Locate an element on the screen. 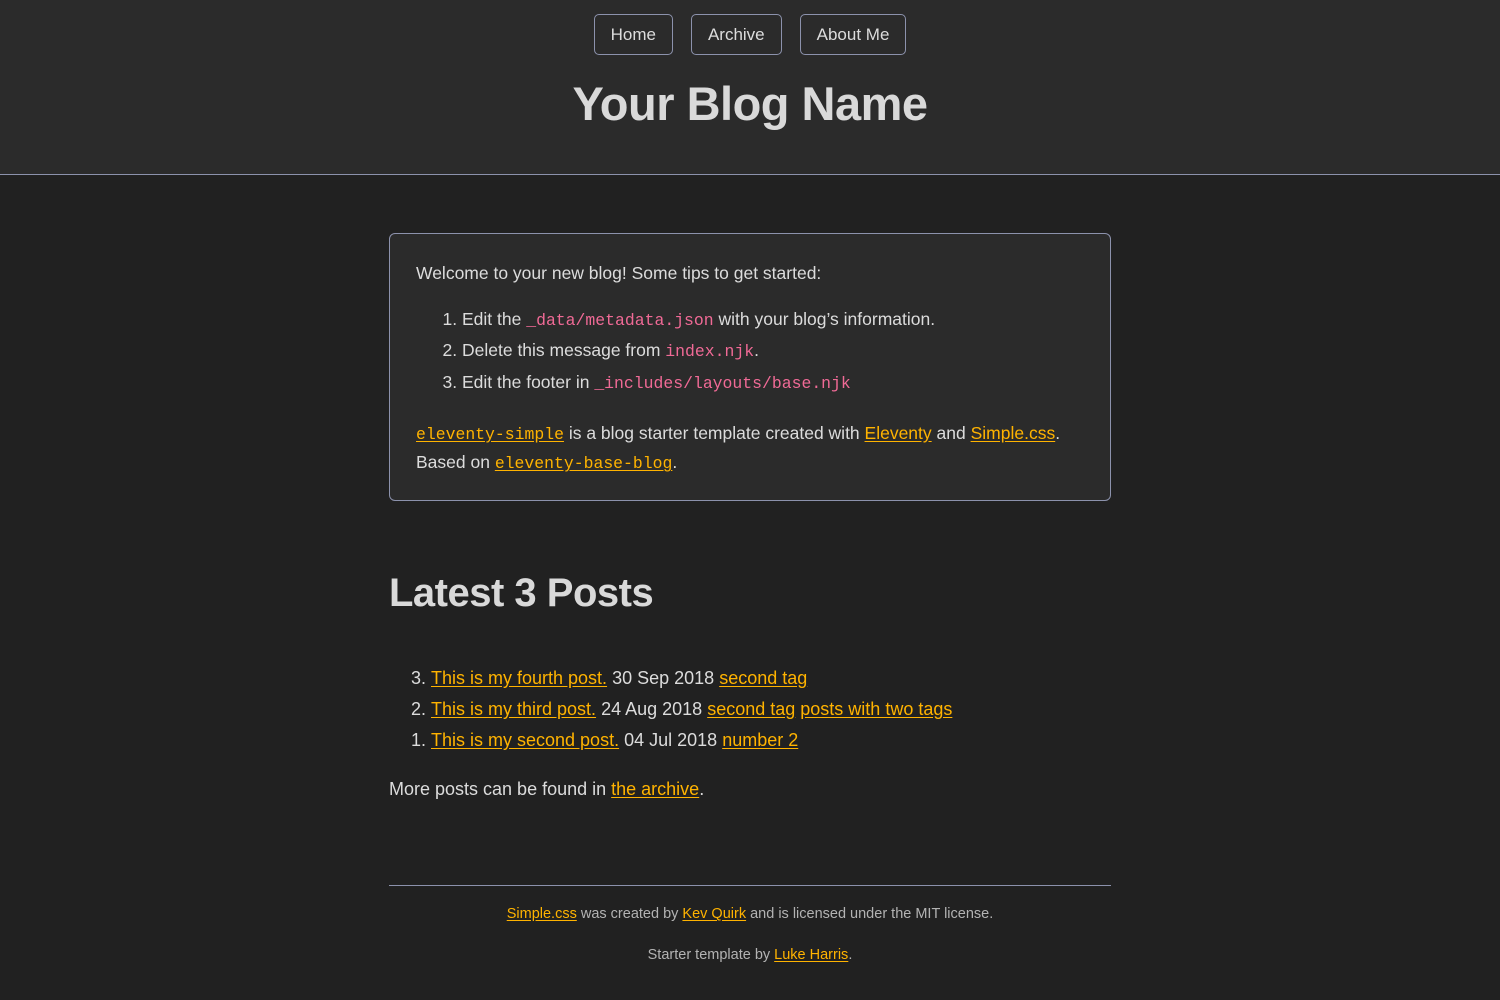  link-eleventy-simple: eleventy-simple is located at coordinates (490, 434).